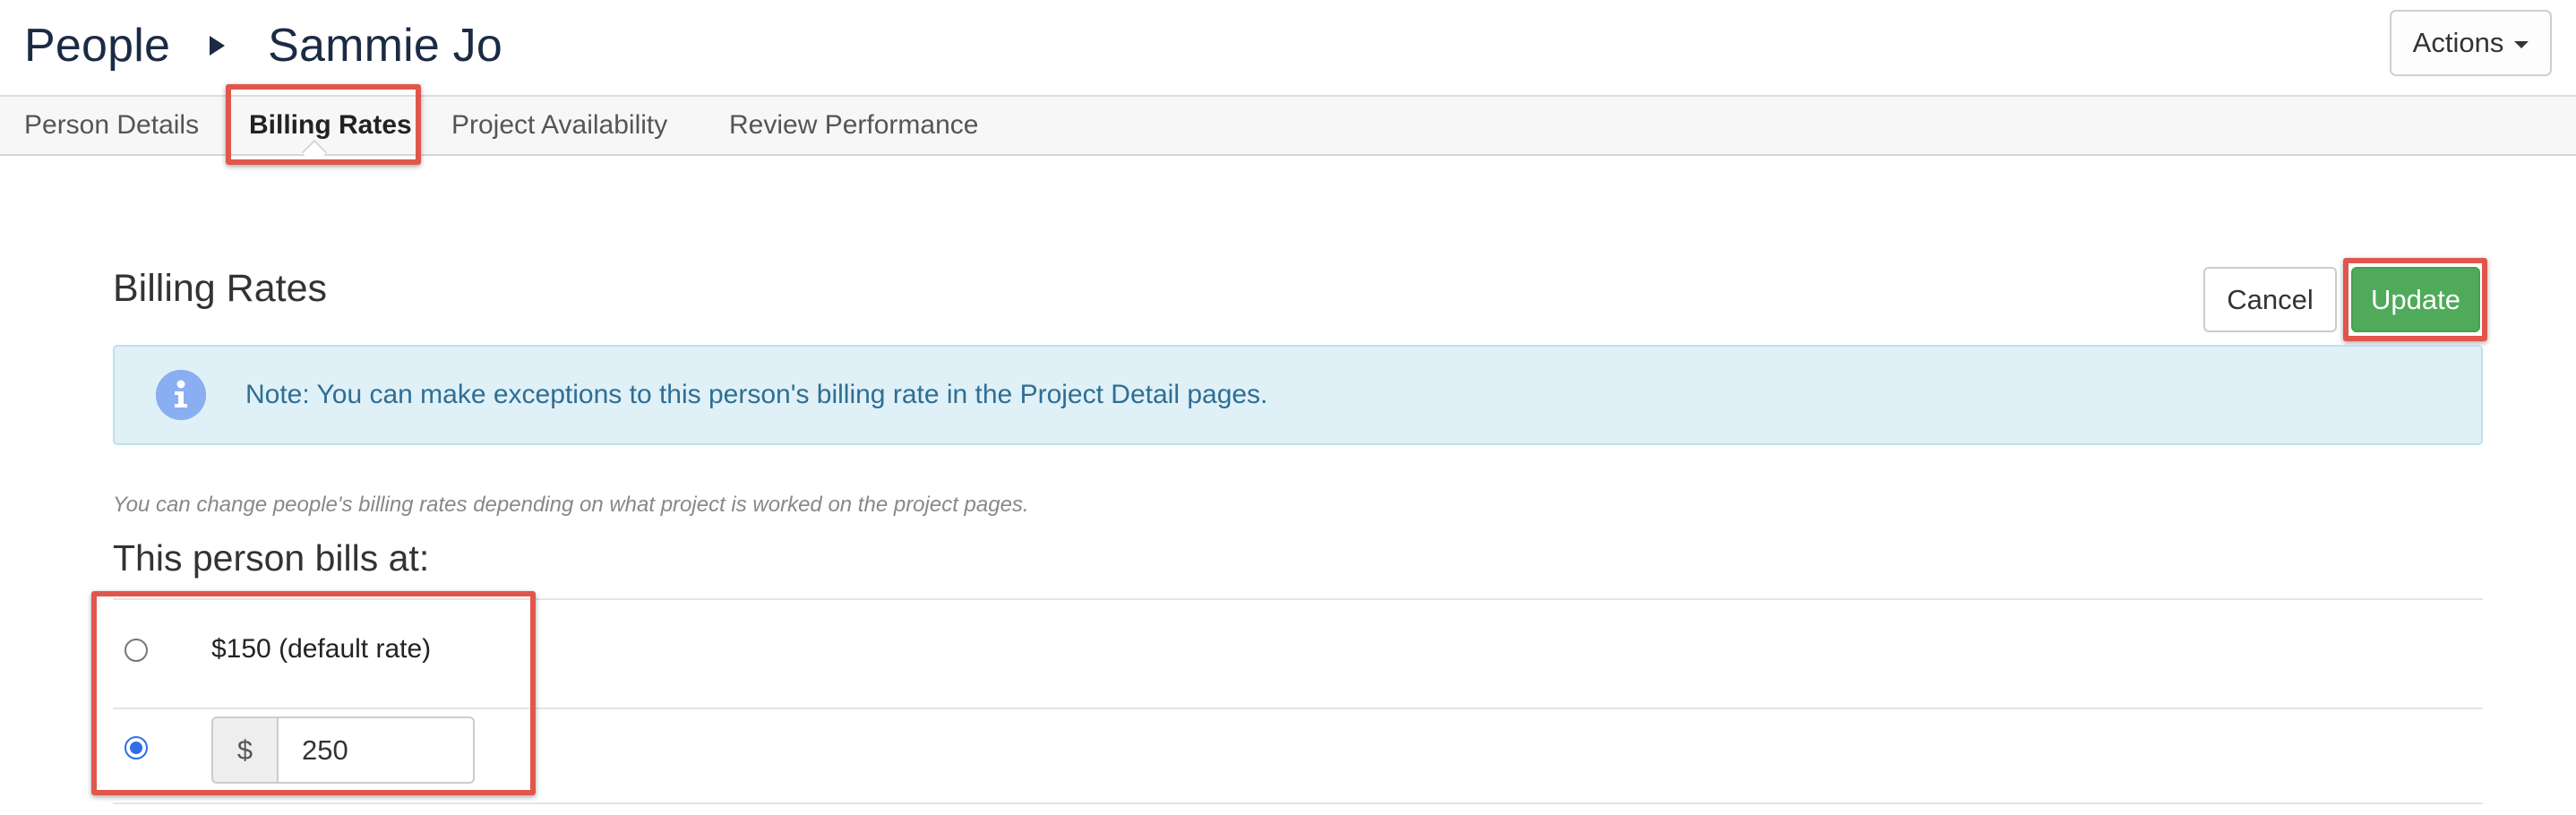  I want to click on breadcrumb: People Sammie Jo, so click(263, 45).